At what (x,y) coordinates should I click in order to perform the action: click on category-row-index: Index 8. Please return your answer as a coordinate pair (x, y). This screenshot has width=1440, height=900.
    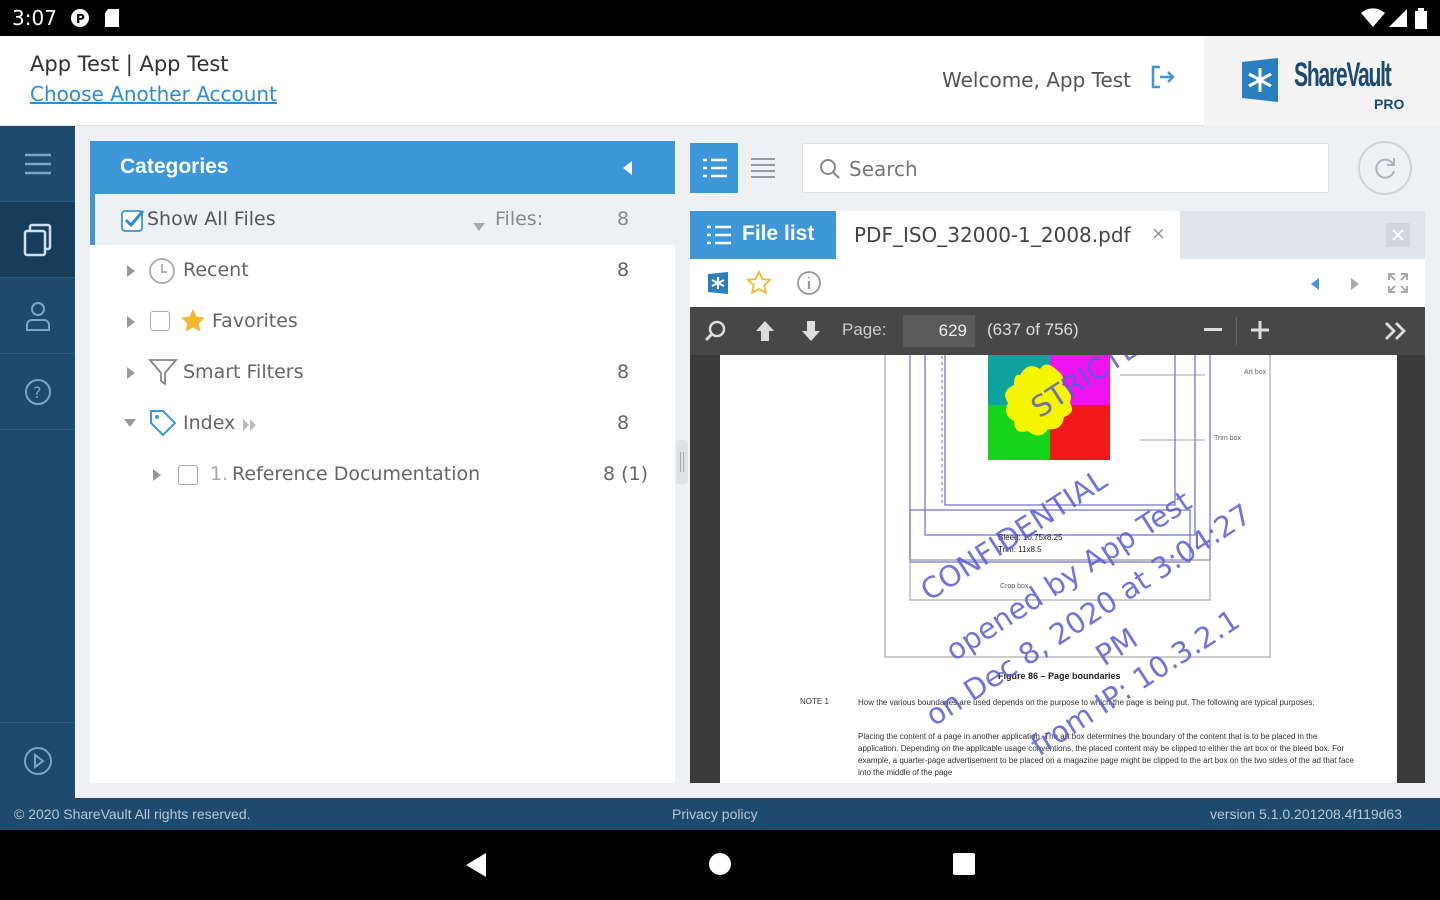
    Looking at the image, I should click on (382, 423).